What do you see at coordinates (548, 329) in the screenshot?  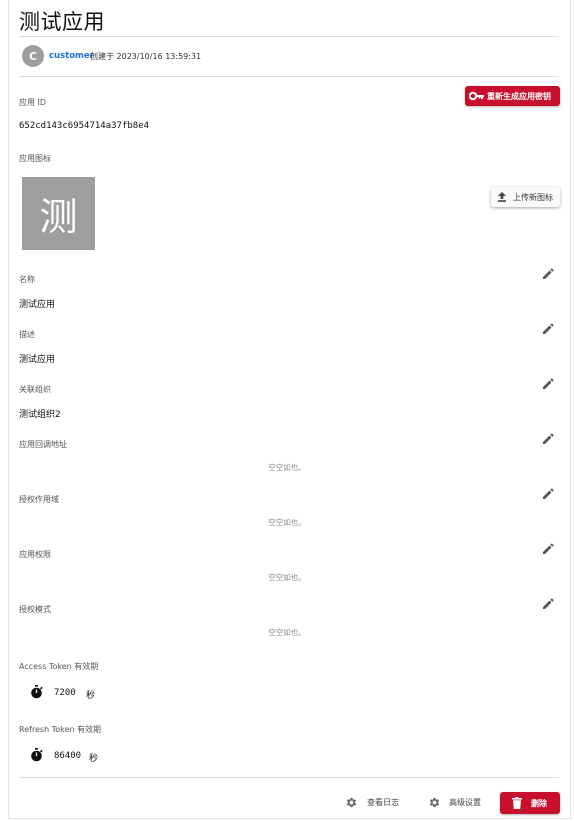 I see `edit-description-icon` at bounding box center [548, 329].